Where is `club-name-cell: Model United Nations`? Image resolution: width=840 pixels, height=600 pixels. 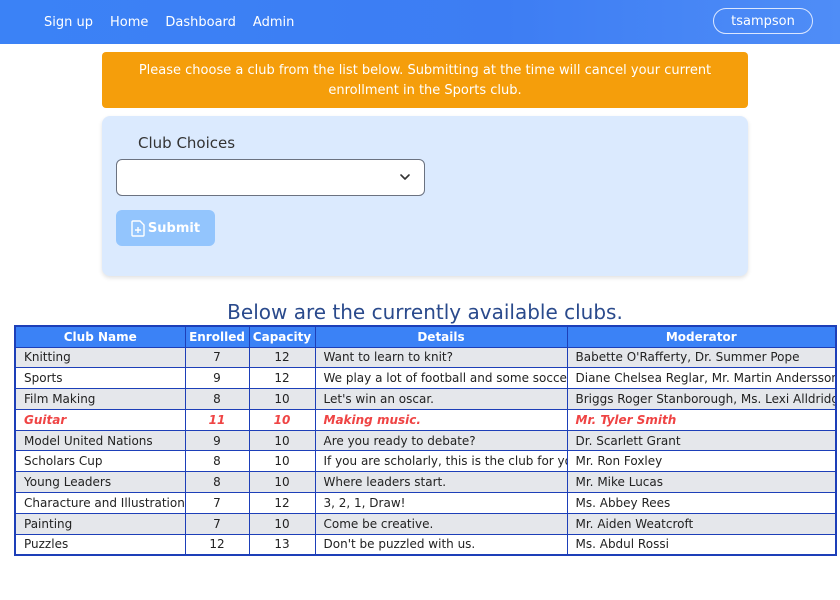
club-name-cell: Model United Nations is located at coordinates (100, 440).